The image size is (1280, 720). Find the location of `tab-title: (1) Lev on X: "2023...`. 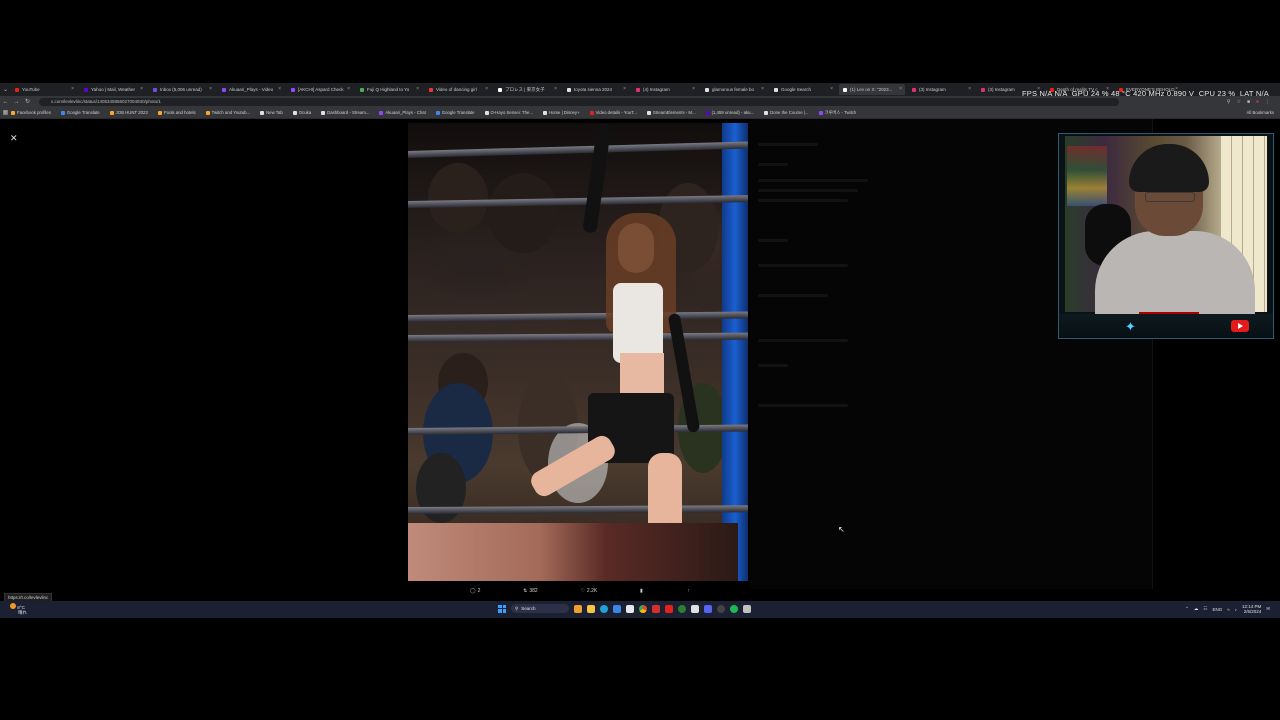

tab-title: (1) Lev on X: "2023... is located at coordinates (871, 89).